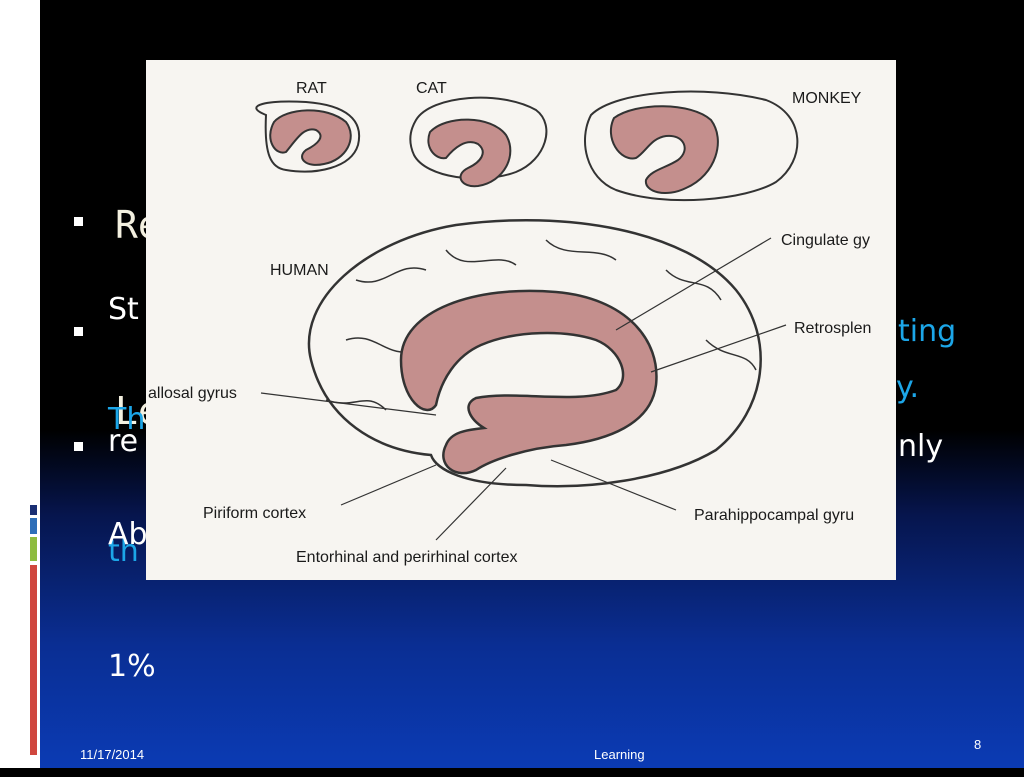 Image resolution: width=1024 pixels, height=777 pixels. What do you see at coordinates (774, 515) in the screenshot?
I see `label-parahippocampal-gyrus: Parahippocampal gyru` at bounding box center [774, 515].